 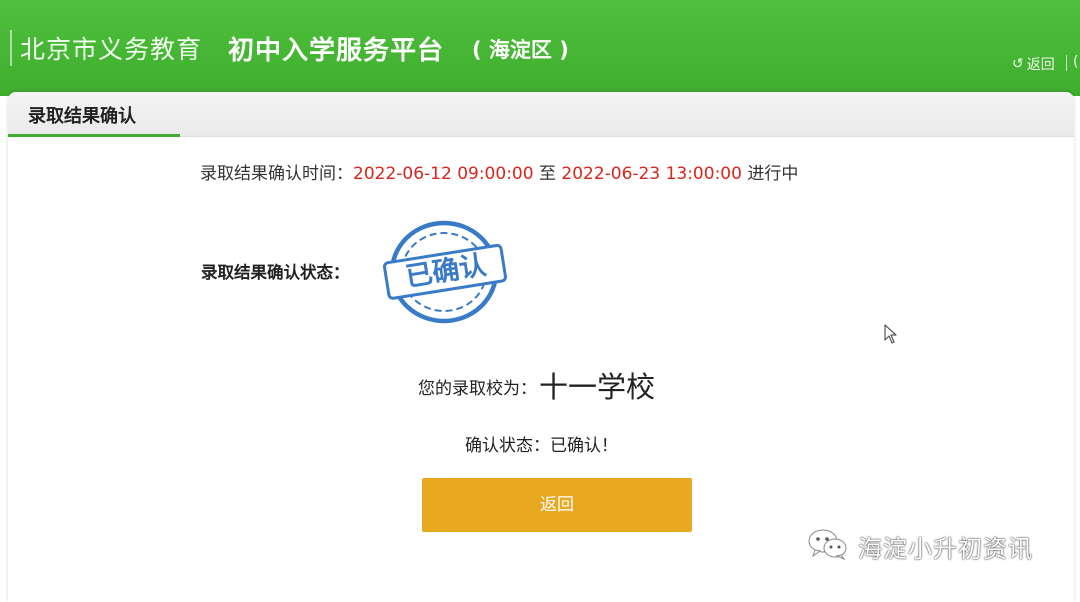 What do you see at coordinates (275, 272) in the screenshot?
I see `confirm-status-label: 录取结果确认状态：` at bounding box center [275, 272].